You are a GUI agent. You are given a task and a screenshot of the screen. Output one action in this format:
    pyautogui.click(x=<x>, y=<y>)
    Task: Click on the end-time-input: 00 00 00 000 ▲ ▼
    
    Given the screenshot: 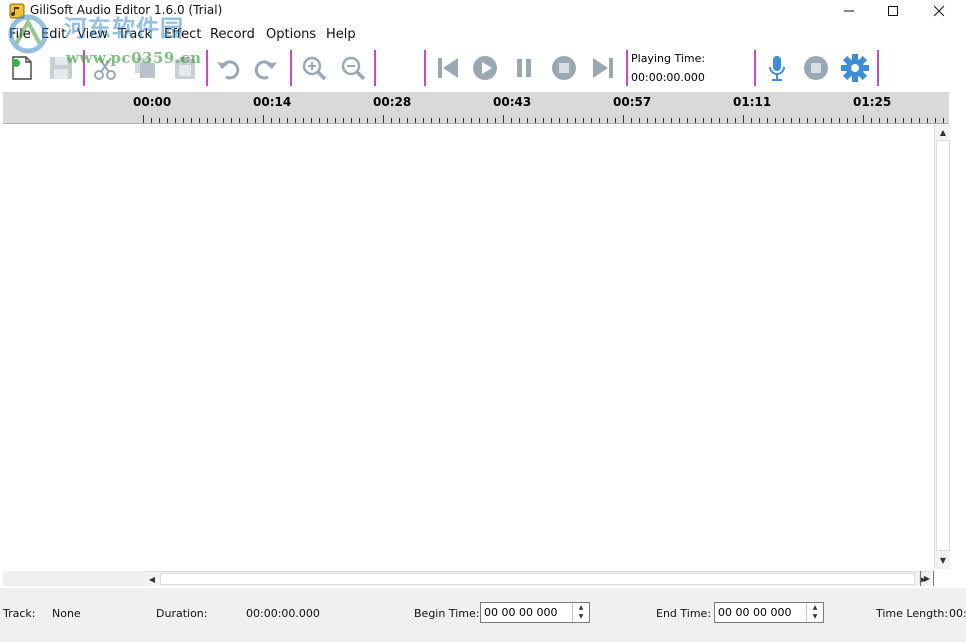 What is the action you would take?
    pyautogui.click(x=769, y=612)
    